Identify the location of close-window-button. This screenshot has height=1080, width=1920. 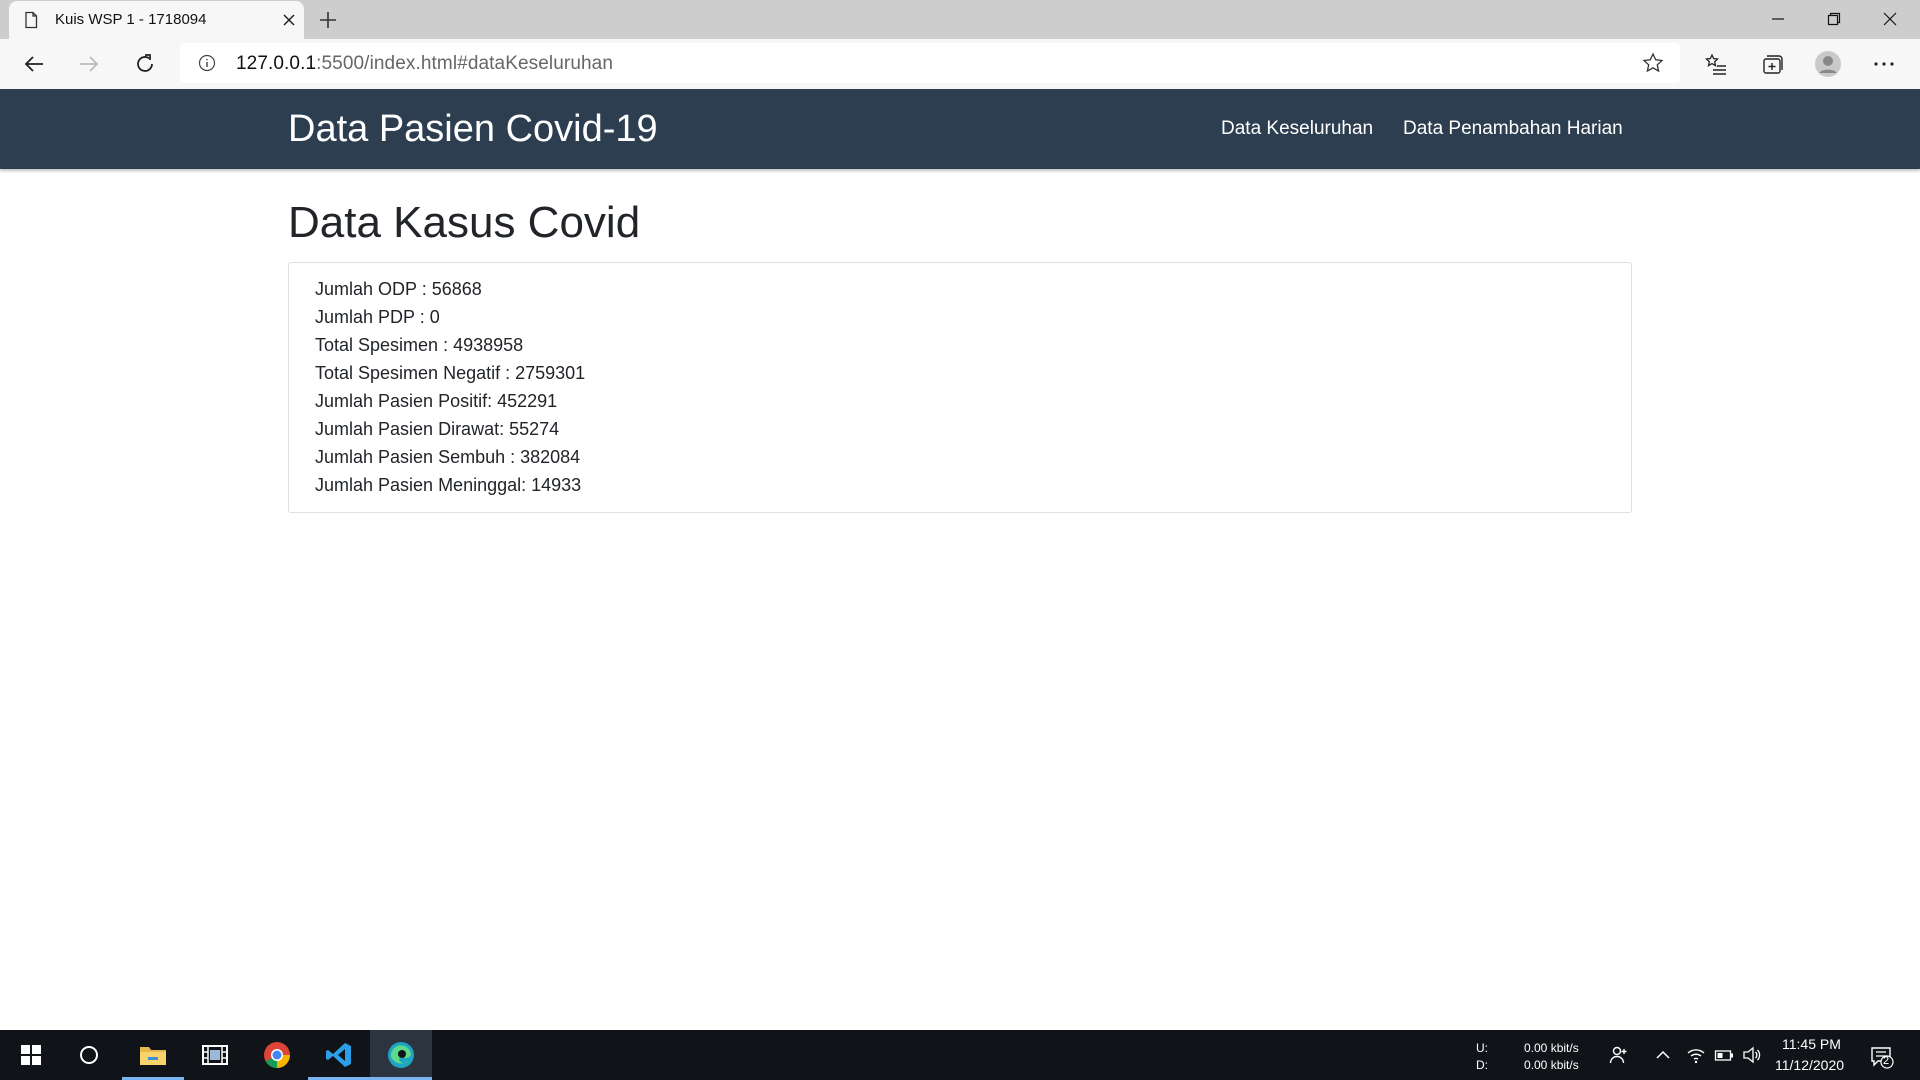
(1890, 19).